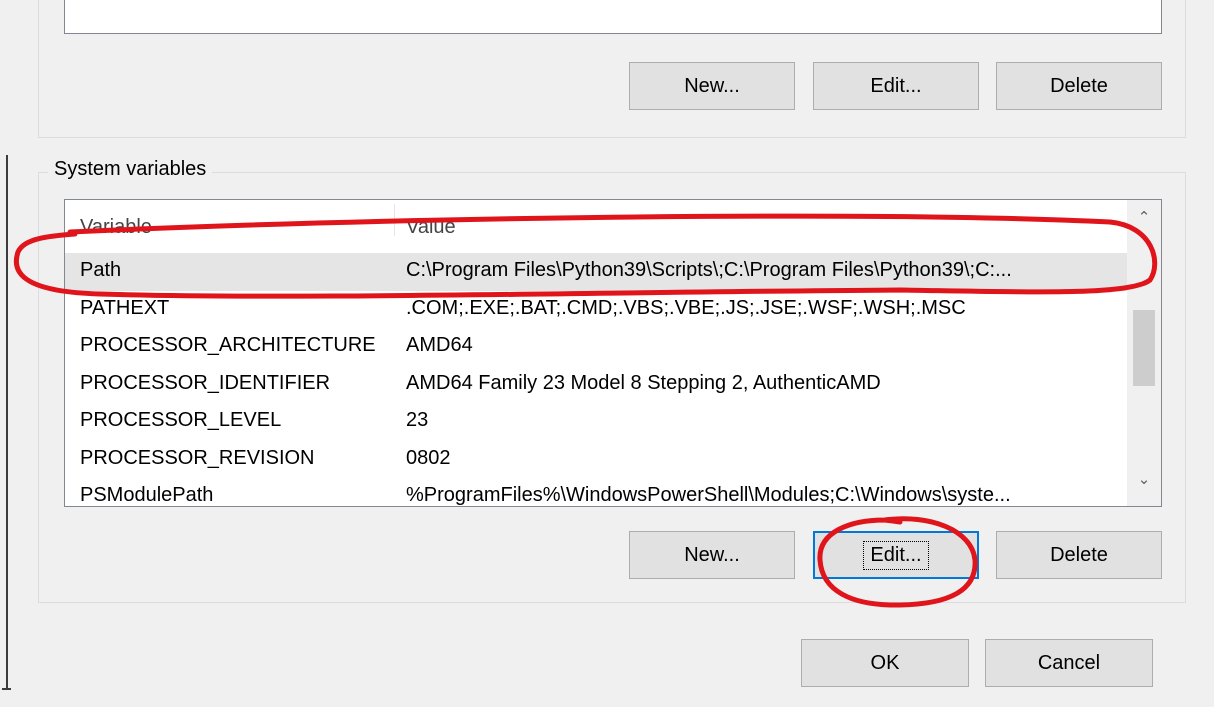 The image size is (1214, 707). I want to click on variable-name: Path, so click(101, 270).